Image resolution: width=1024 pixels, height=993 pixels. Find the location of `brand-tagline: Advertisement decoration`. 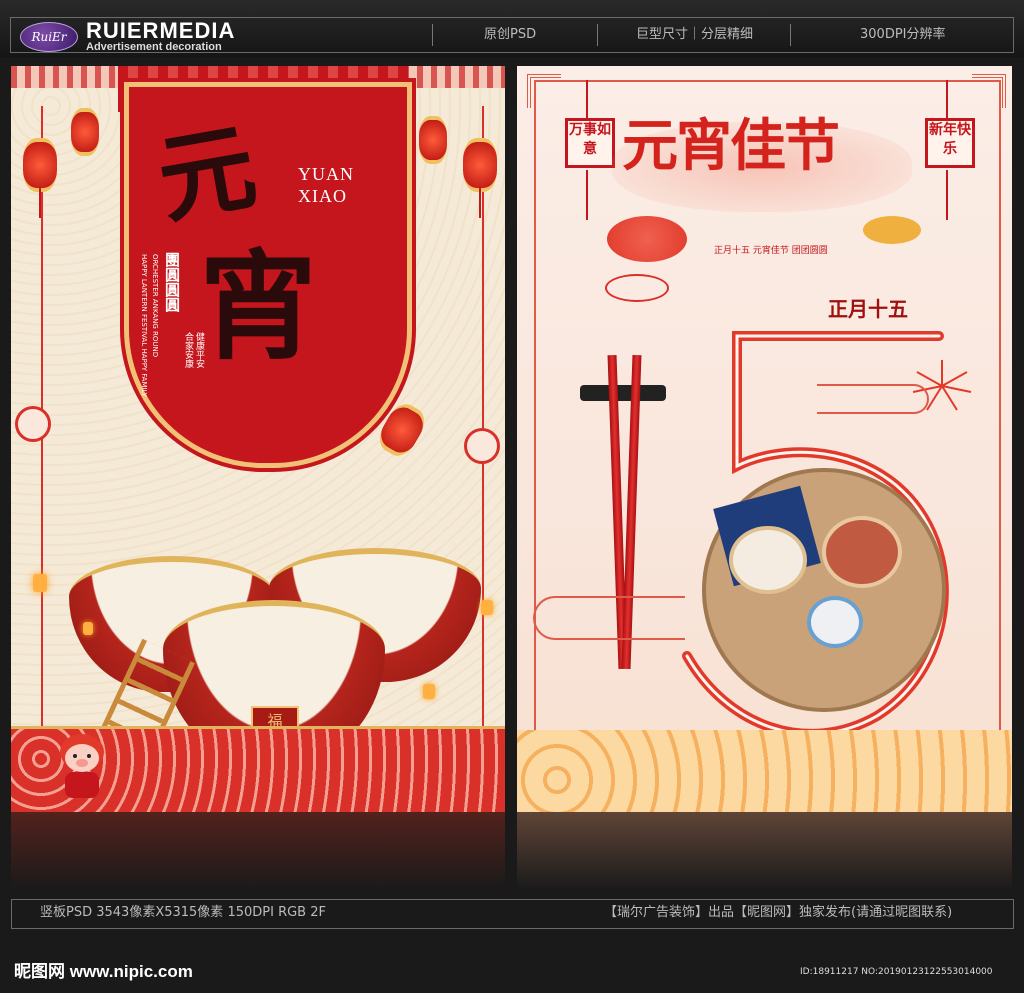

brand-tagline: Advertisement decoration is located at coordinates (154, 47).